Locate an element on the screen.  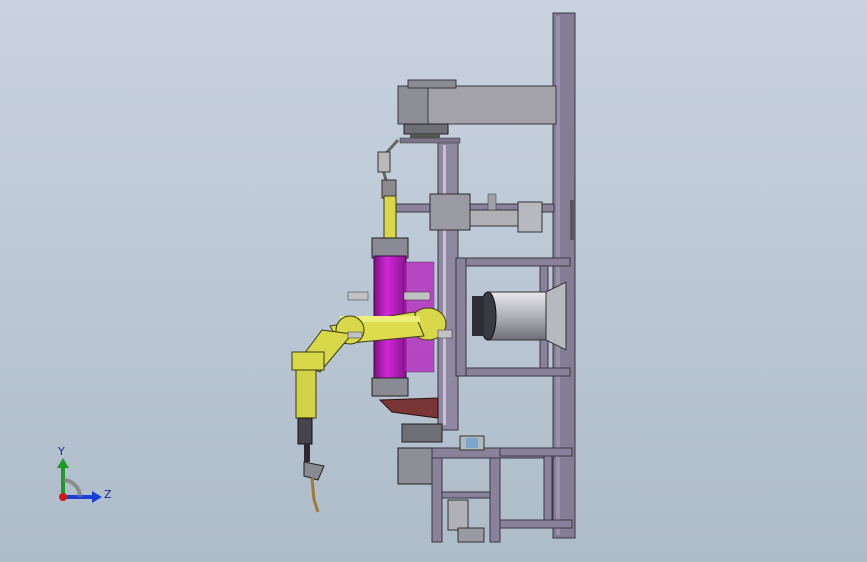
coordinate-triad: Y Z is located at coordinates (84, 474).